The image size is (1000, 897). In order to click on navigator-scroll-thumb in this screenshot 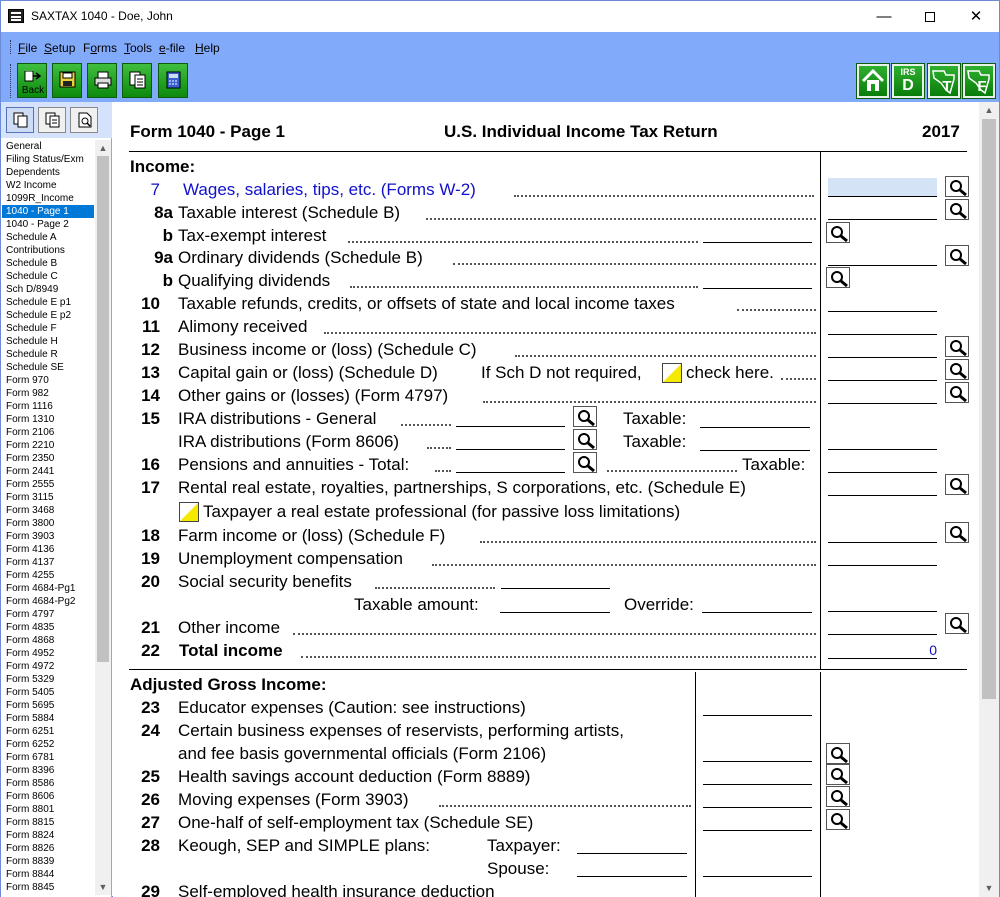, I will do `click(103, 409)`.